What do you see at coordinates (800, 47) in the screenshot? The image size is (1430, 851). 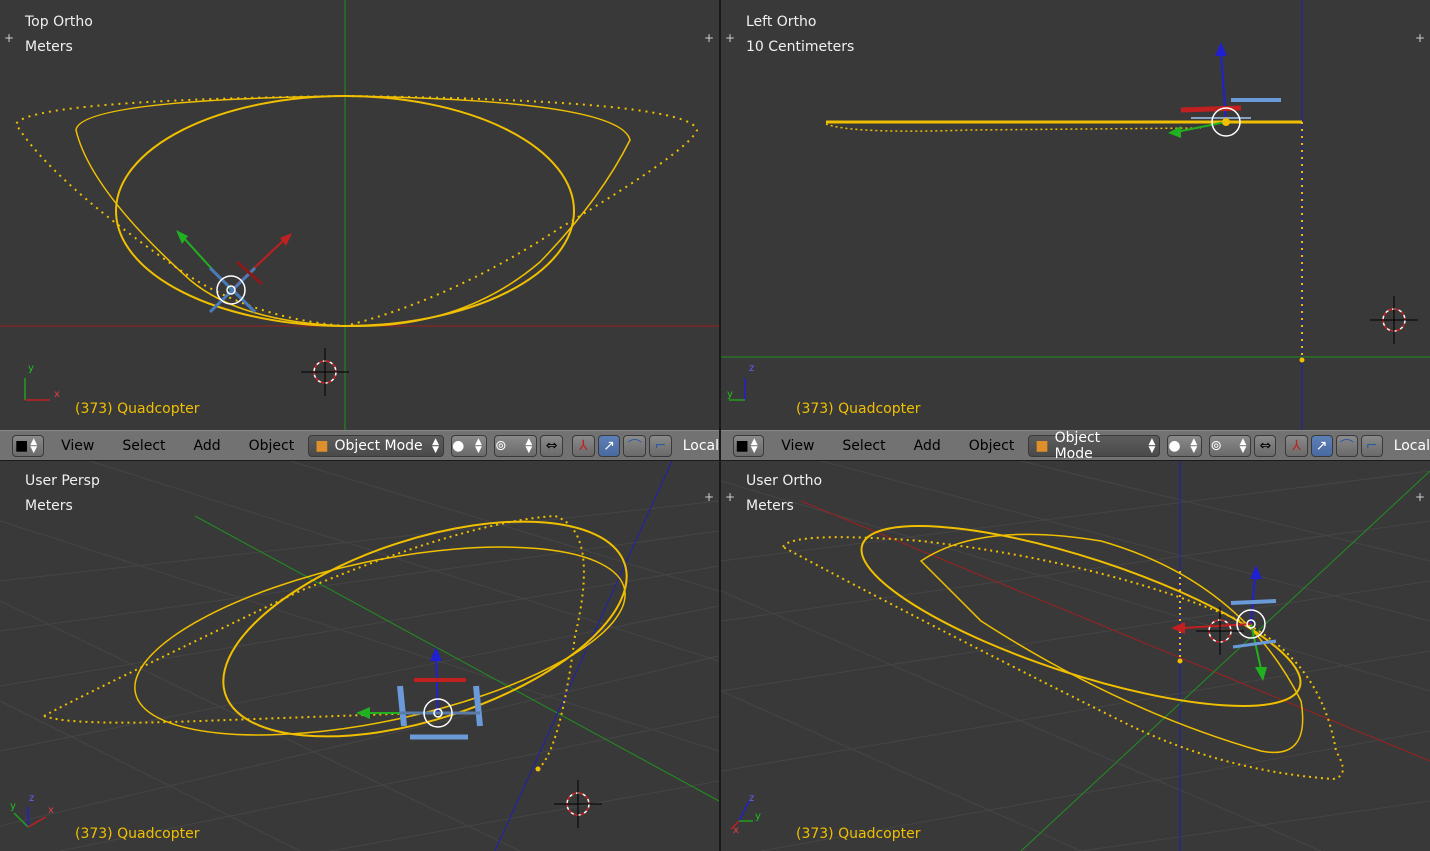 I see `view-scale: 10 Centimeters` at bounding box center [800, 47].